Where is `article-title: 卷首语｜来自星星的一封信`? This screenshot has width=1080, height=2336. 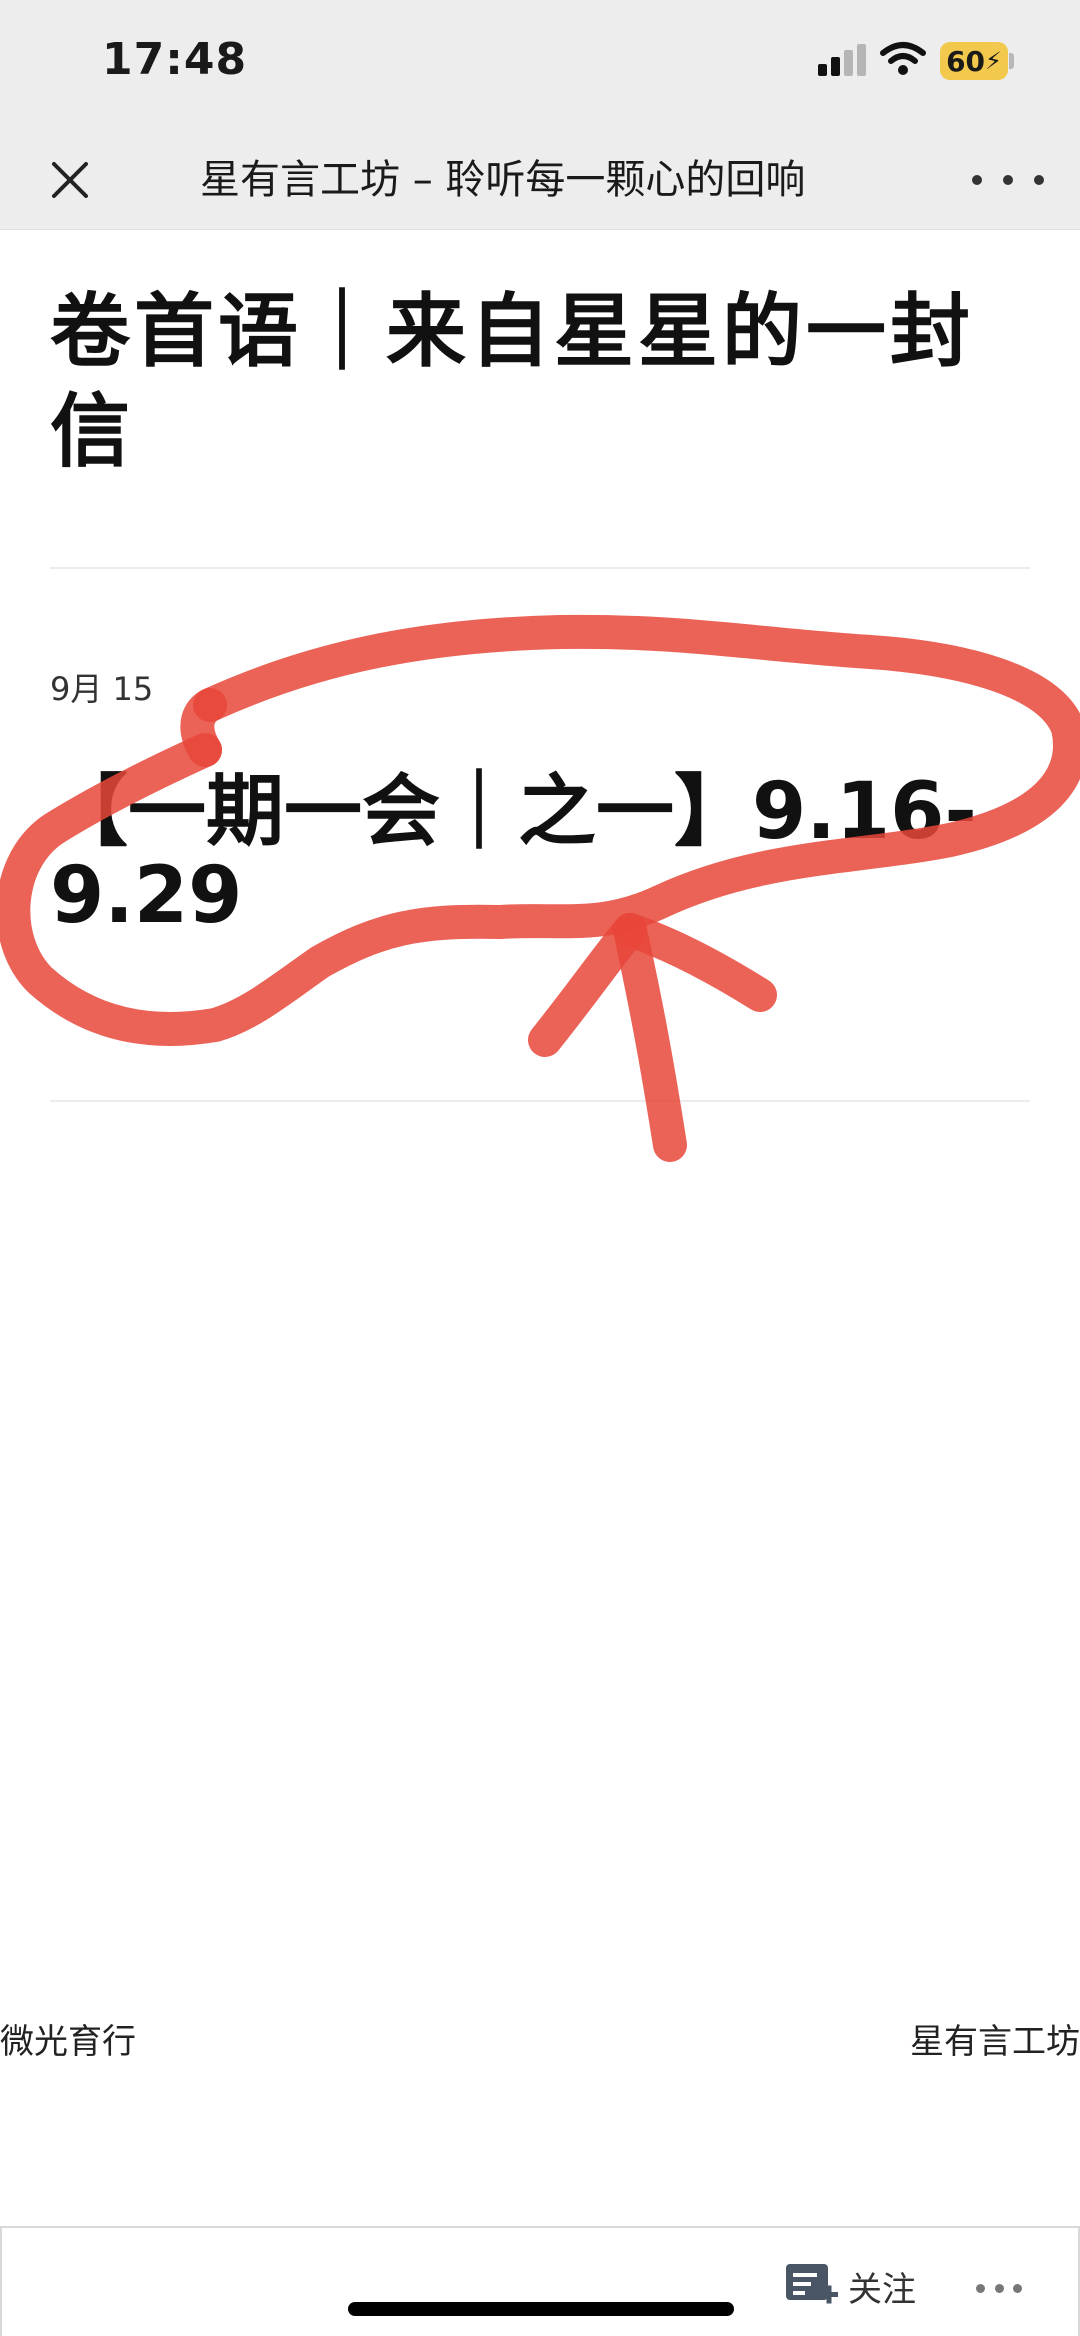 article-title: 卷首语｜来自星星的一封信 is located at coordinates (512, 381).